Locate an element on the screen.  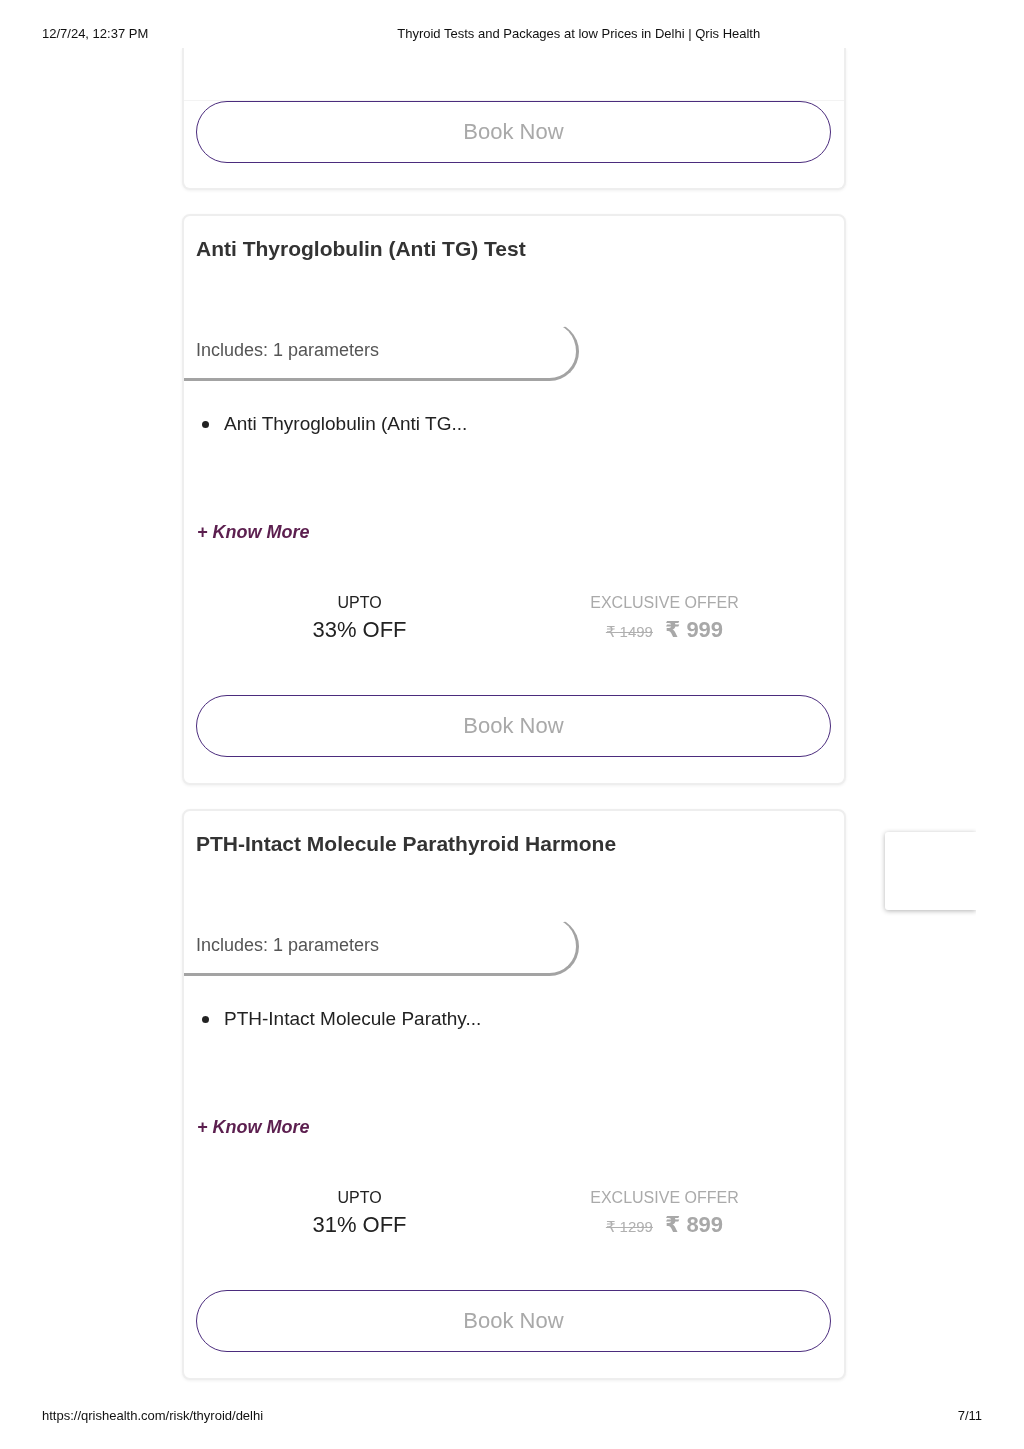
test-title: Anti Thyroglobulin (Anti TG) Test is located at coordinates (361, 249).